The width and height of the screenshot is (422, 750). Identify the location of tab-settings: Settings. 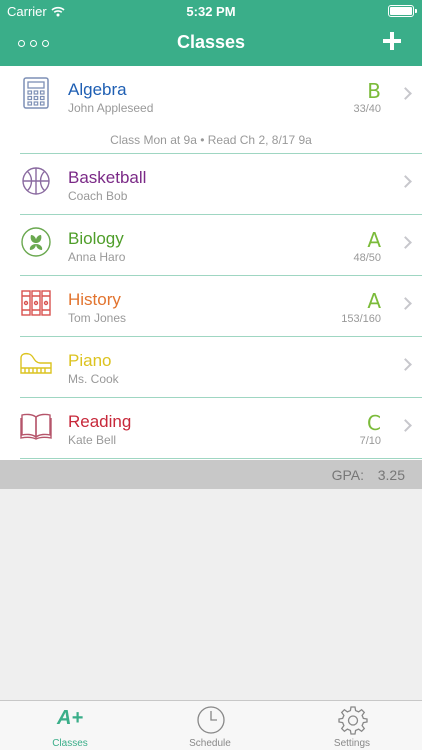
(352, 725).